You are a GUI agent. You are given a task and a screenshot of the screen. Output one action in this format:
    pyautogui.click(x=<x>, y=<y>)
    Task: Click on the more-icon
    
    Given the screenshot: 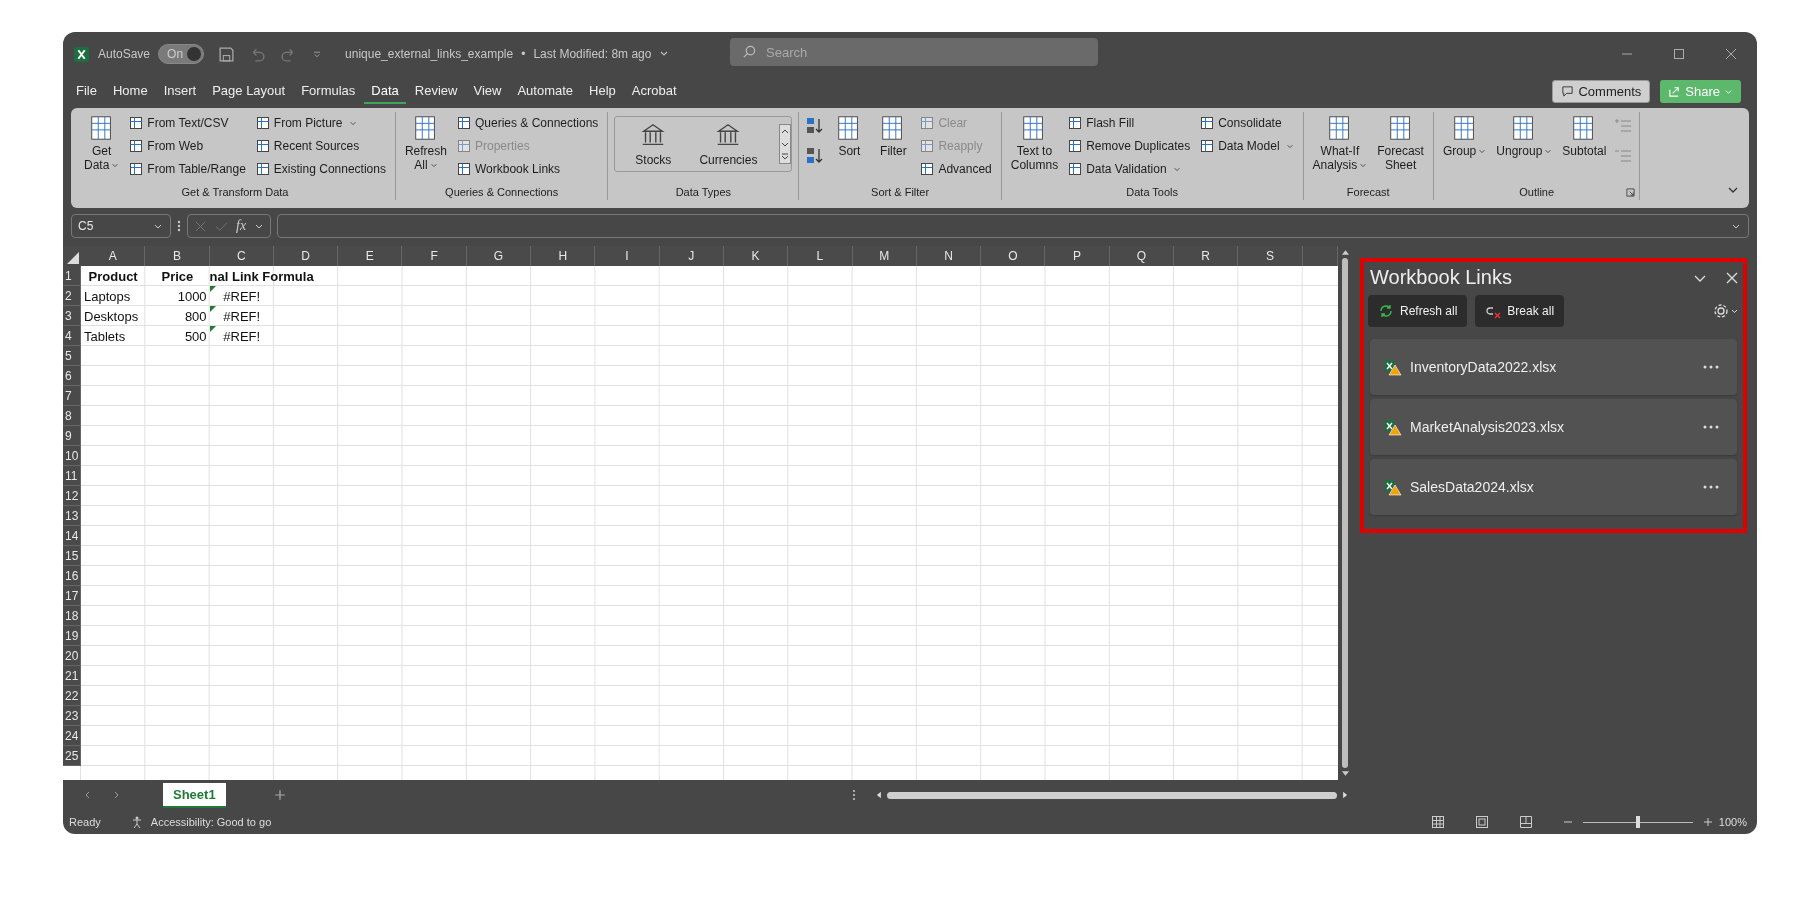 What is the action you would take?
    pyautogui.click(x=853, y=795)
    